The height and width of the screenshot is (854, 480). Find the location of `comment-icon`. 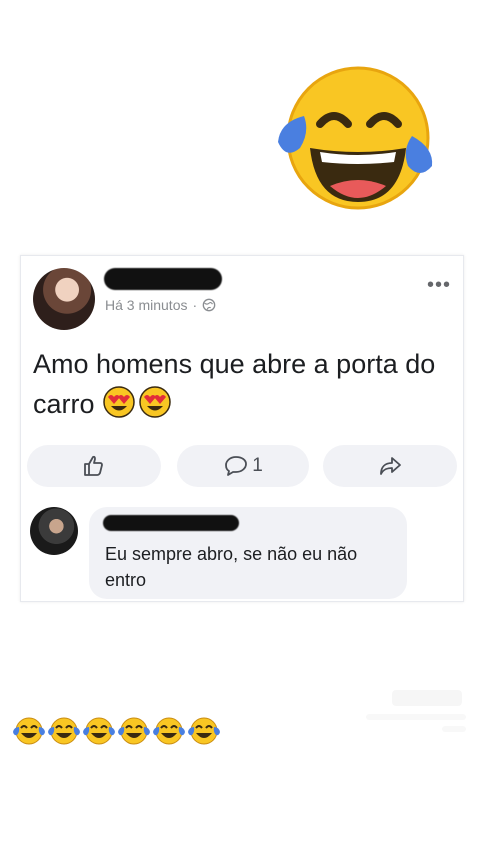

comment-icon is located at coordinates (236, 466).